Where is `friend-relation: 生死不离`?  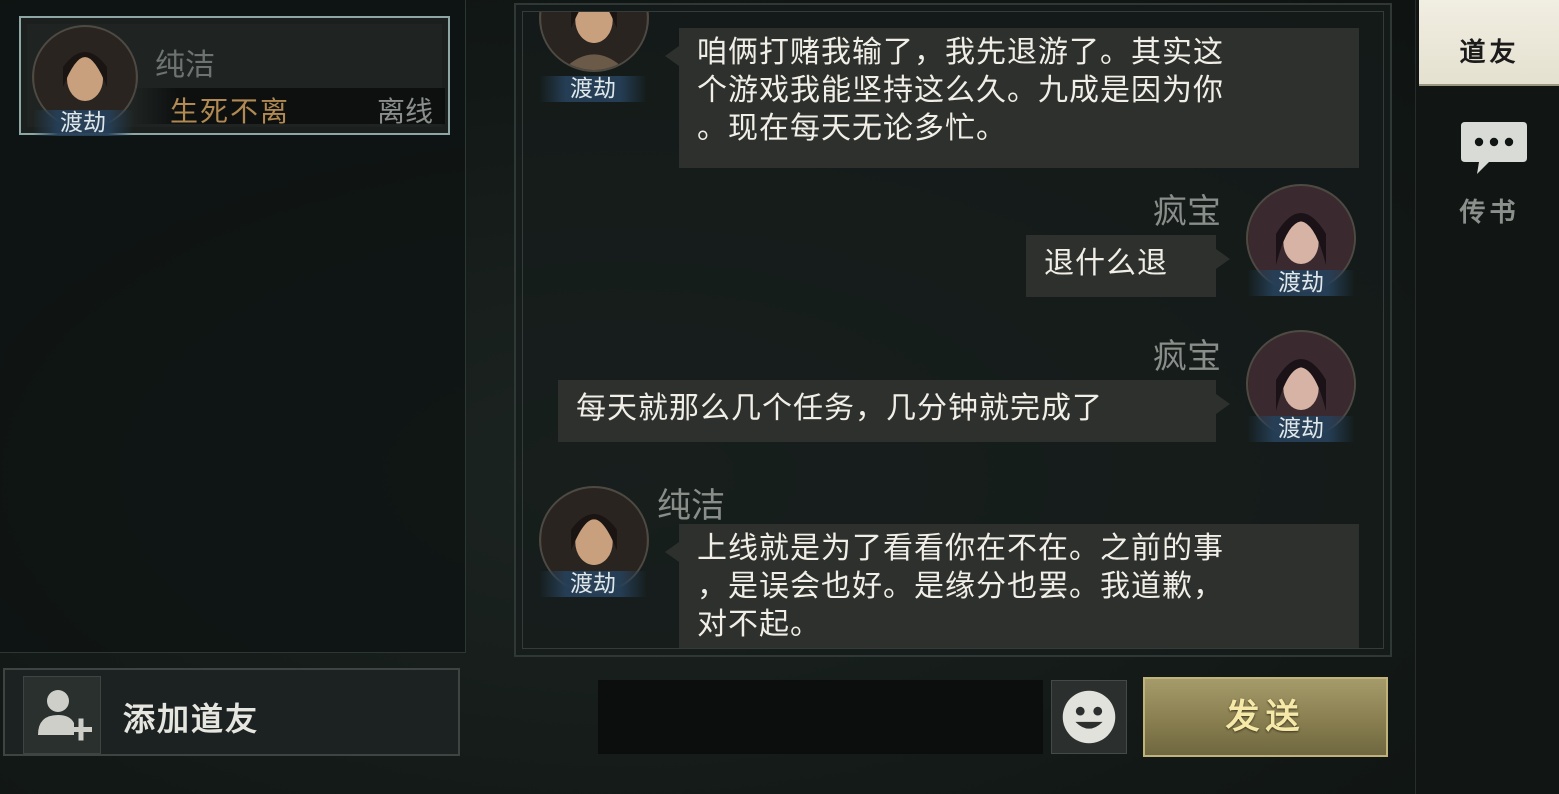
friend-relation: 生死不离 is located at coordinates (230, 111).